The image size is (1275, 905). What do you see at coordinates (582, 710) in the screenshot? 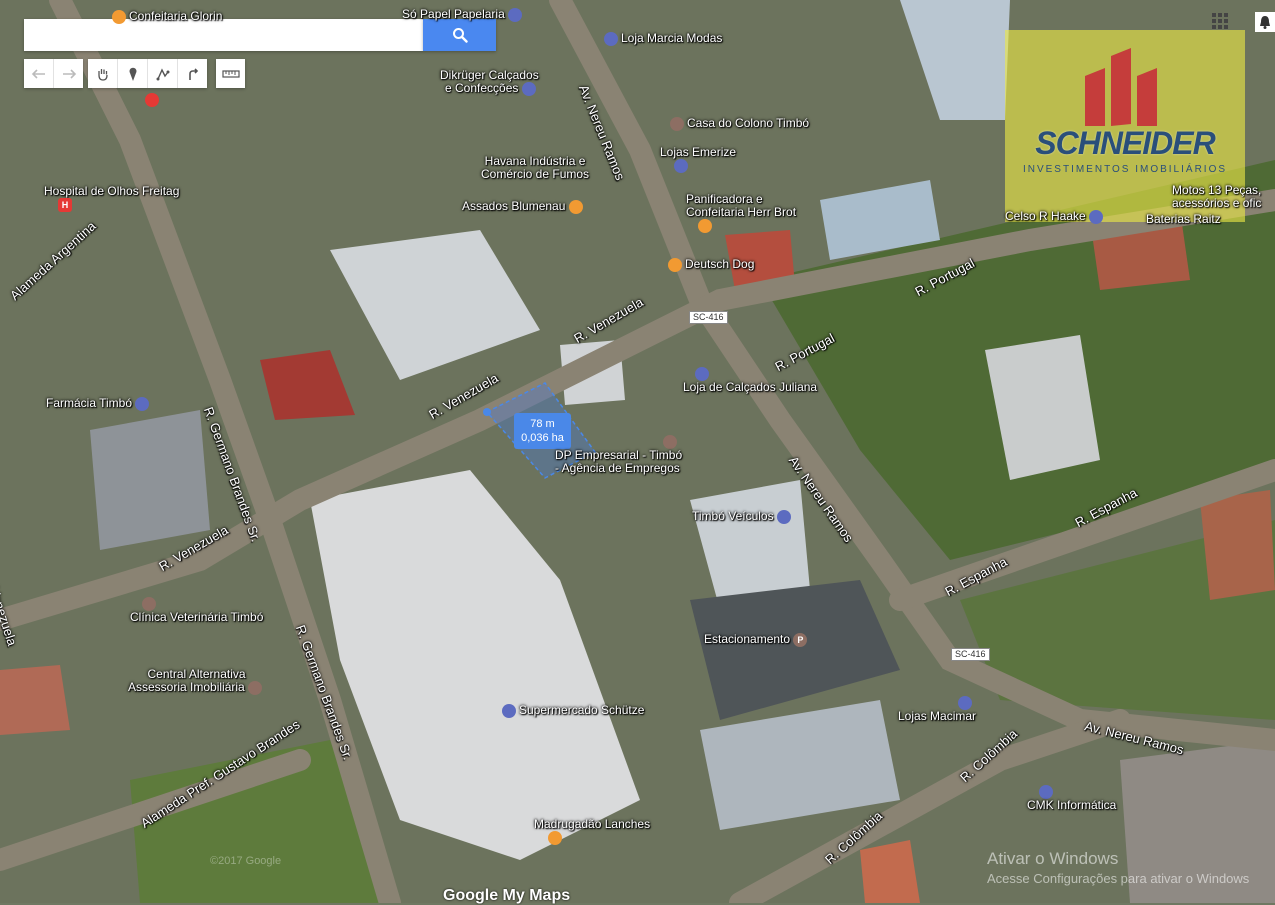
I see `place-label: Supermercado Schütze` at bounding box center [582, 710].